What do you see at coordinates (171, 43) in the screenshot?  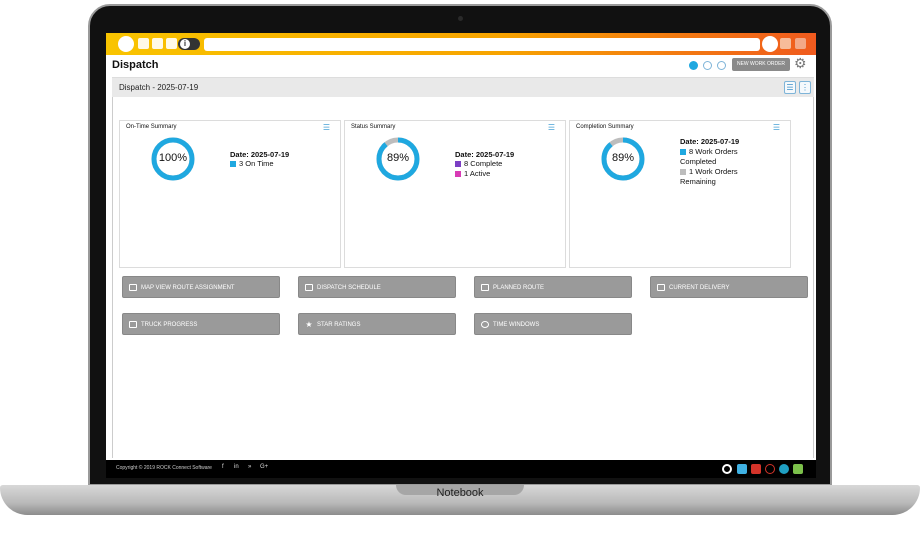 I see `report-icon` at bounding box center [171, 43].